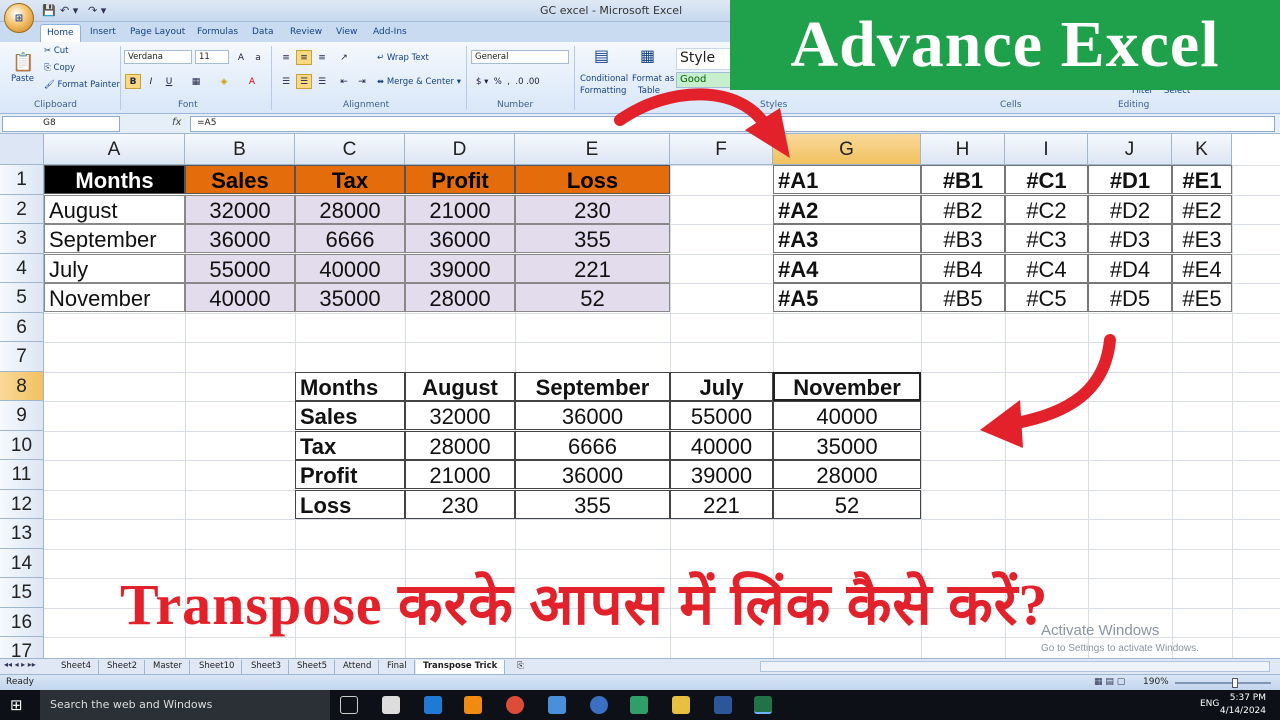  I want to click on transposed-cell: July, so click(721, 386).